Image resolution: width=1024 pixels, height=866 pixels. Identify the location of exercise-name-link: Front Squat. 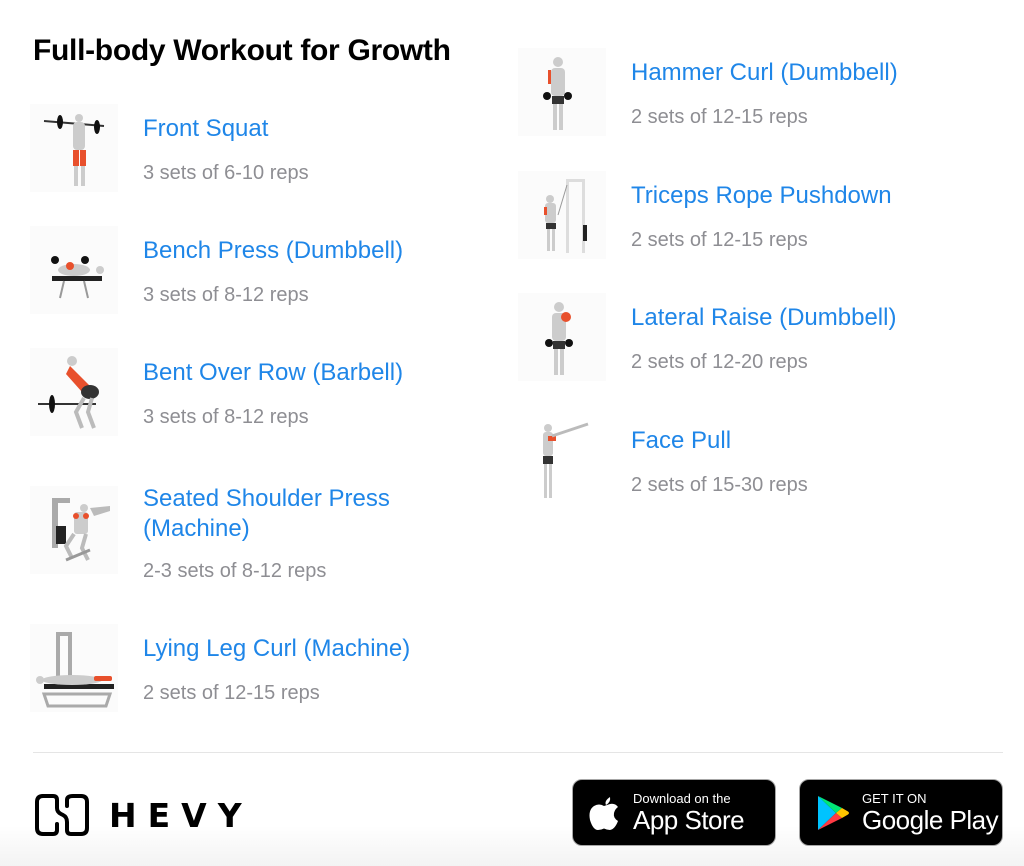
(313, 129).